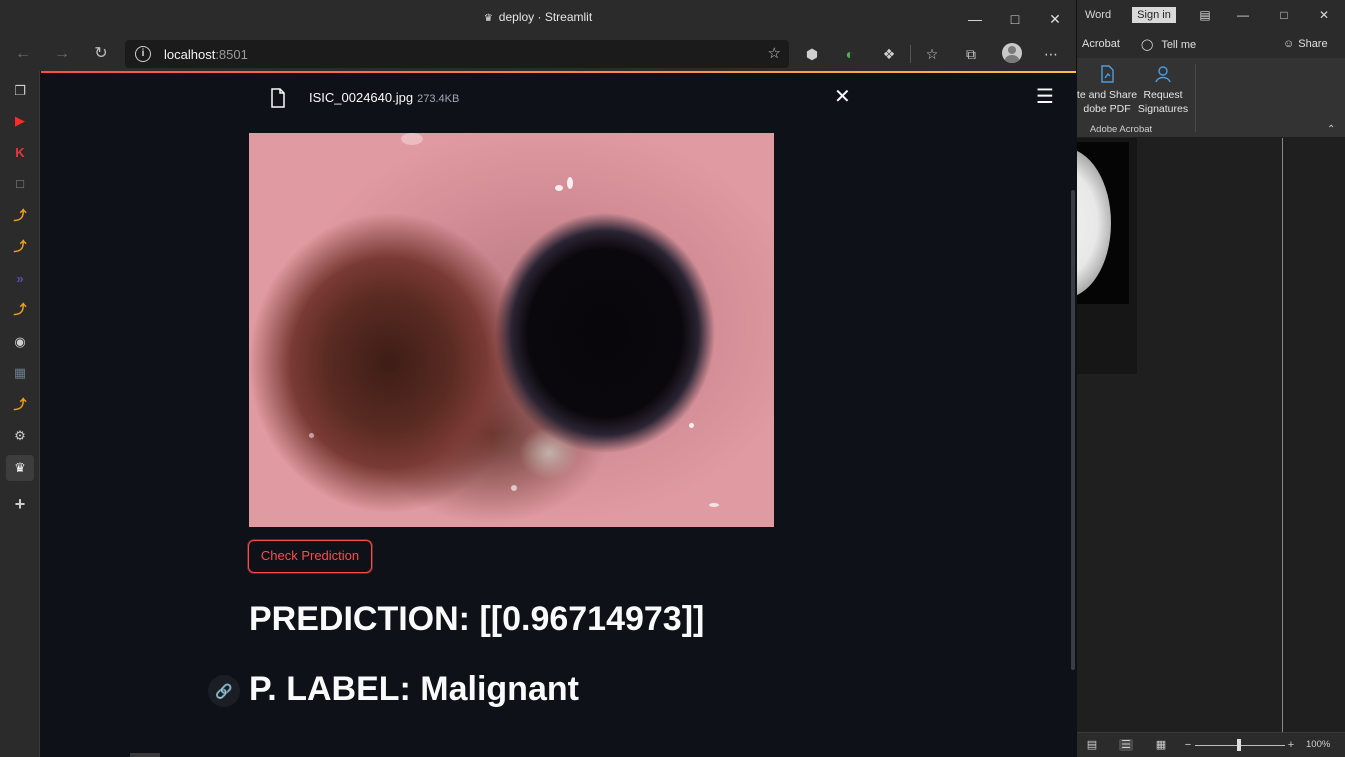 The width and height of the screenshot is (1345, 757). Describe the element at coordinates (1147, 45) in the screenshot. I see `lightbulb-icon: ◯` at that location.